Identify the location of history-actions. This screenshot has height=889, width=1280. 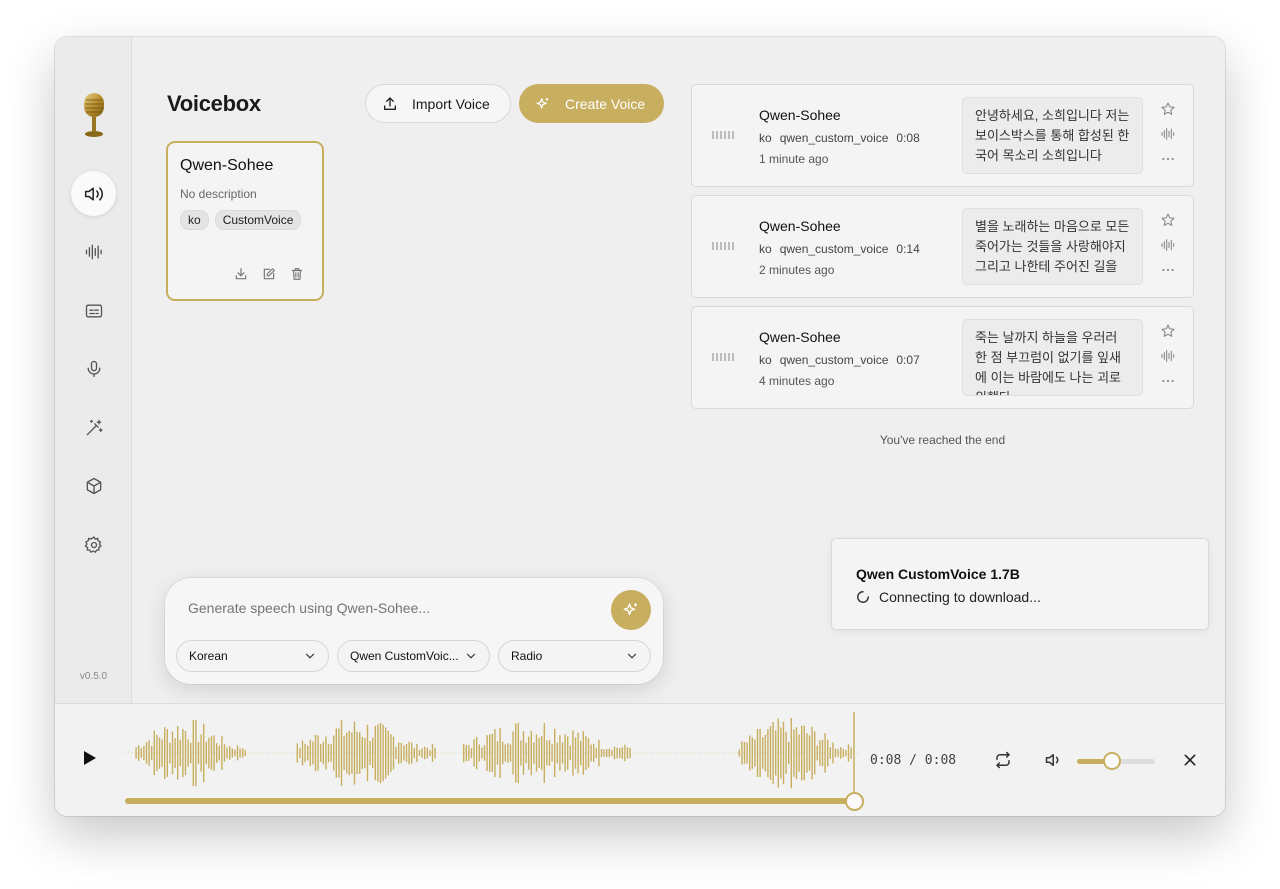
(1168, 134).